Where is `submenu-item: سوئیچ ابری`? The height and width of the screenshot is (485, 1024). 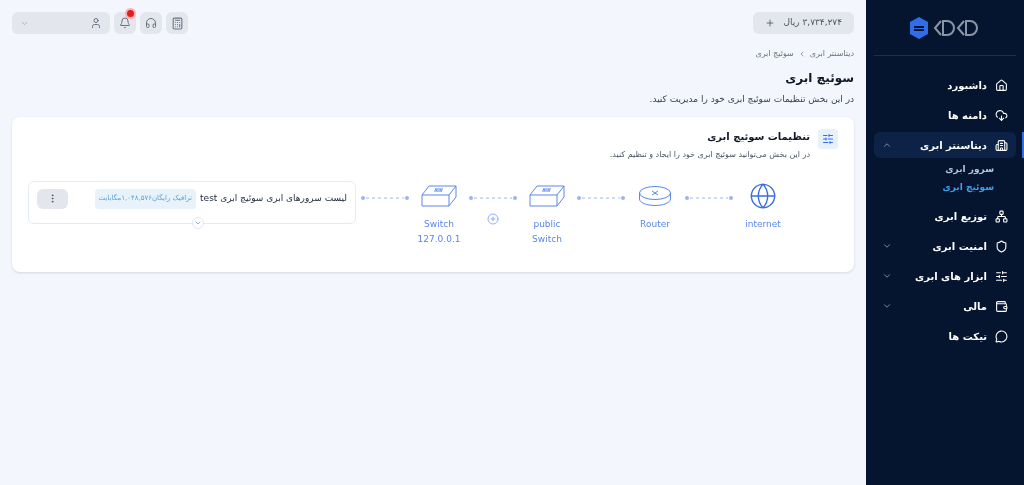
submenu-item: سوئیچ ابری is located at coordinates (930, 187).